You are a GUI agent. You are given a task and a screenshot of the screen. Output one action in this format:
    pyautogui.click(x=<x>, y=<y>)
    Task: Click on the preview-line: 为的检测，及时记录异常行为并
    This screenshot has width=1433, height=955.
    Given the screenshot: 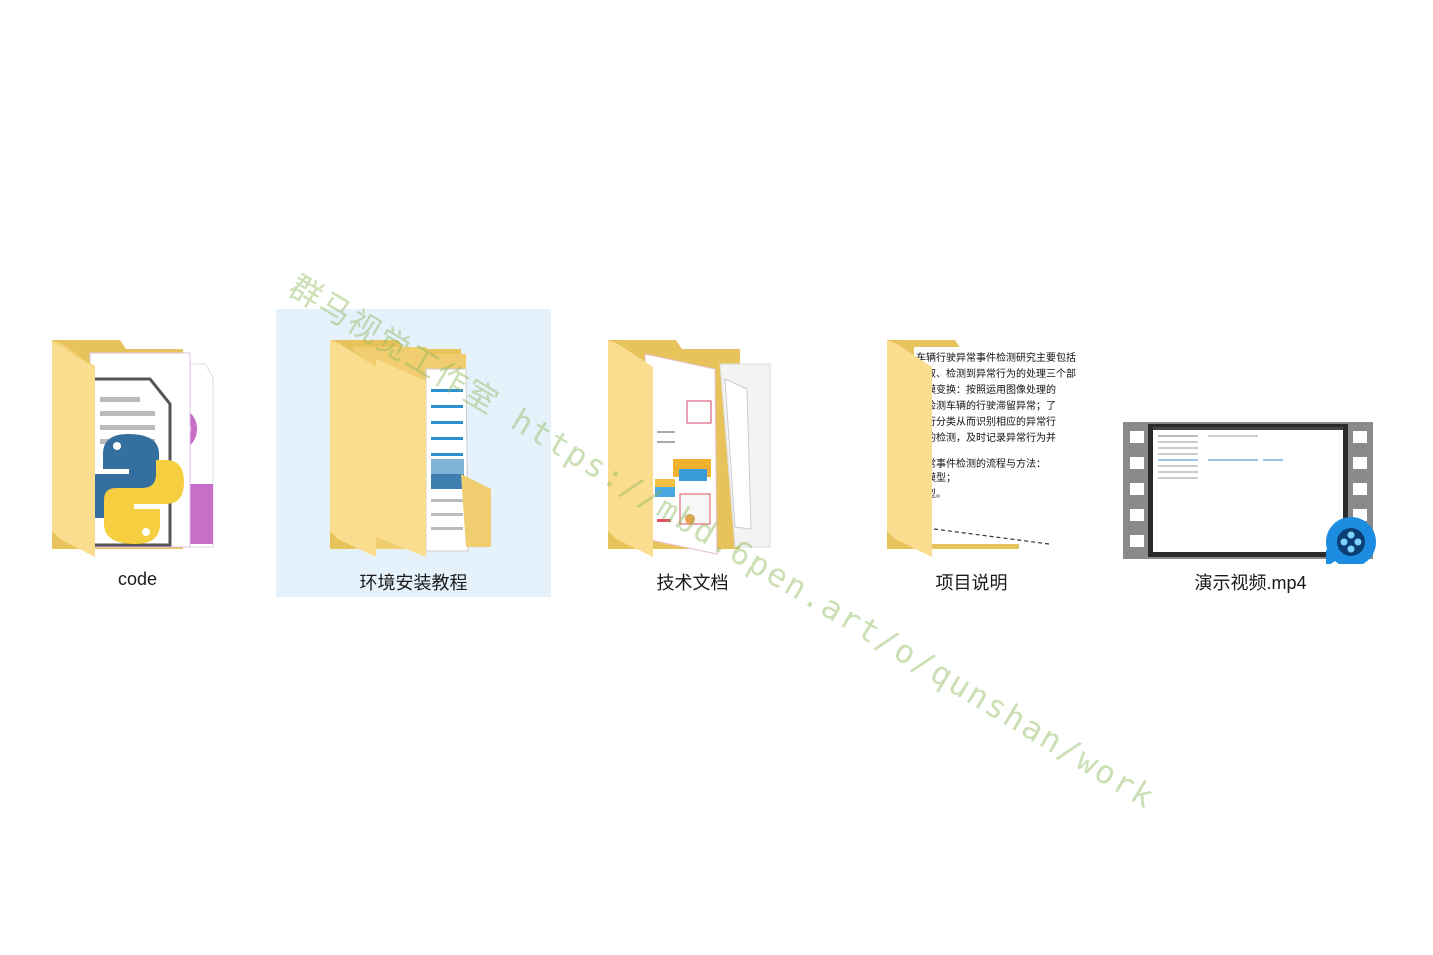 What is the action you would take?
    pyautogui.click(x=986, y=437)
    